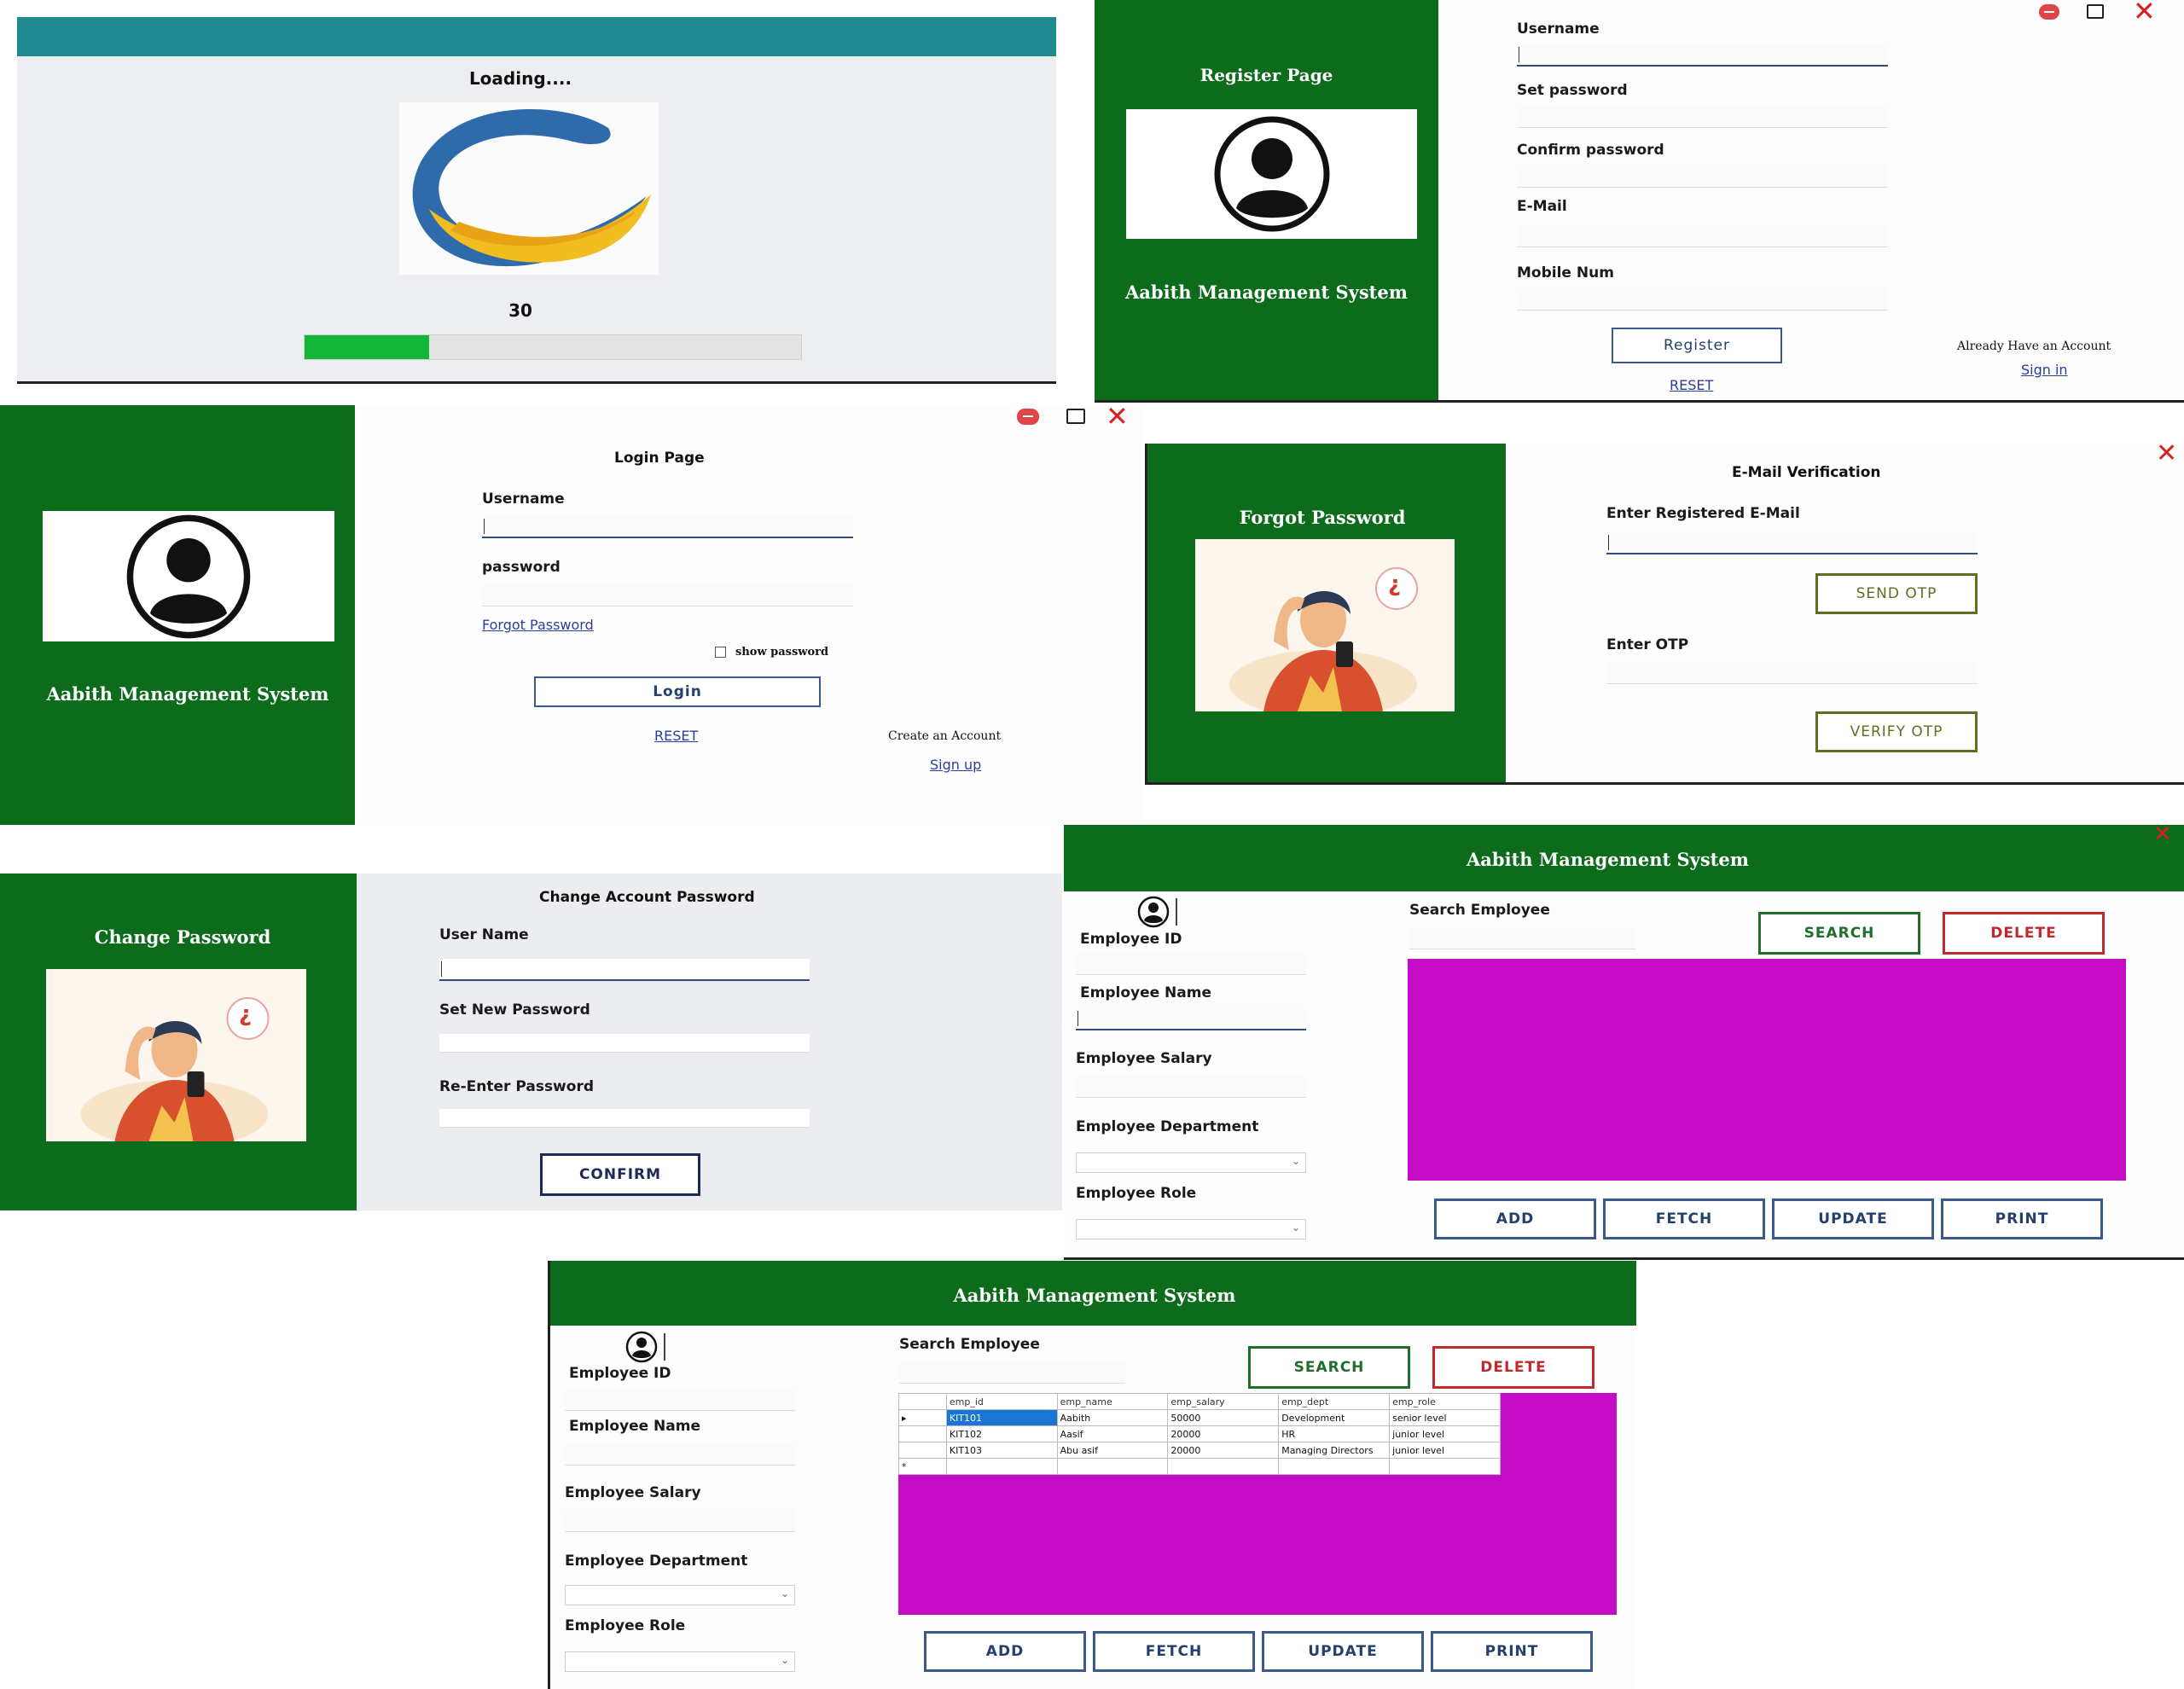 The height and width of the screenshot is (1689, 2184). Describe the element at coordinates (1792, 673) in the screenshot. I see `otp-input` at that location.